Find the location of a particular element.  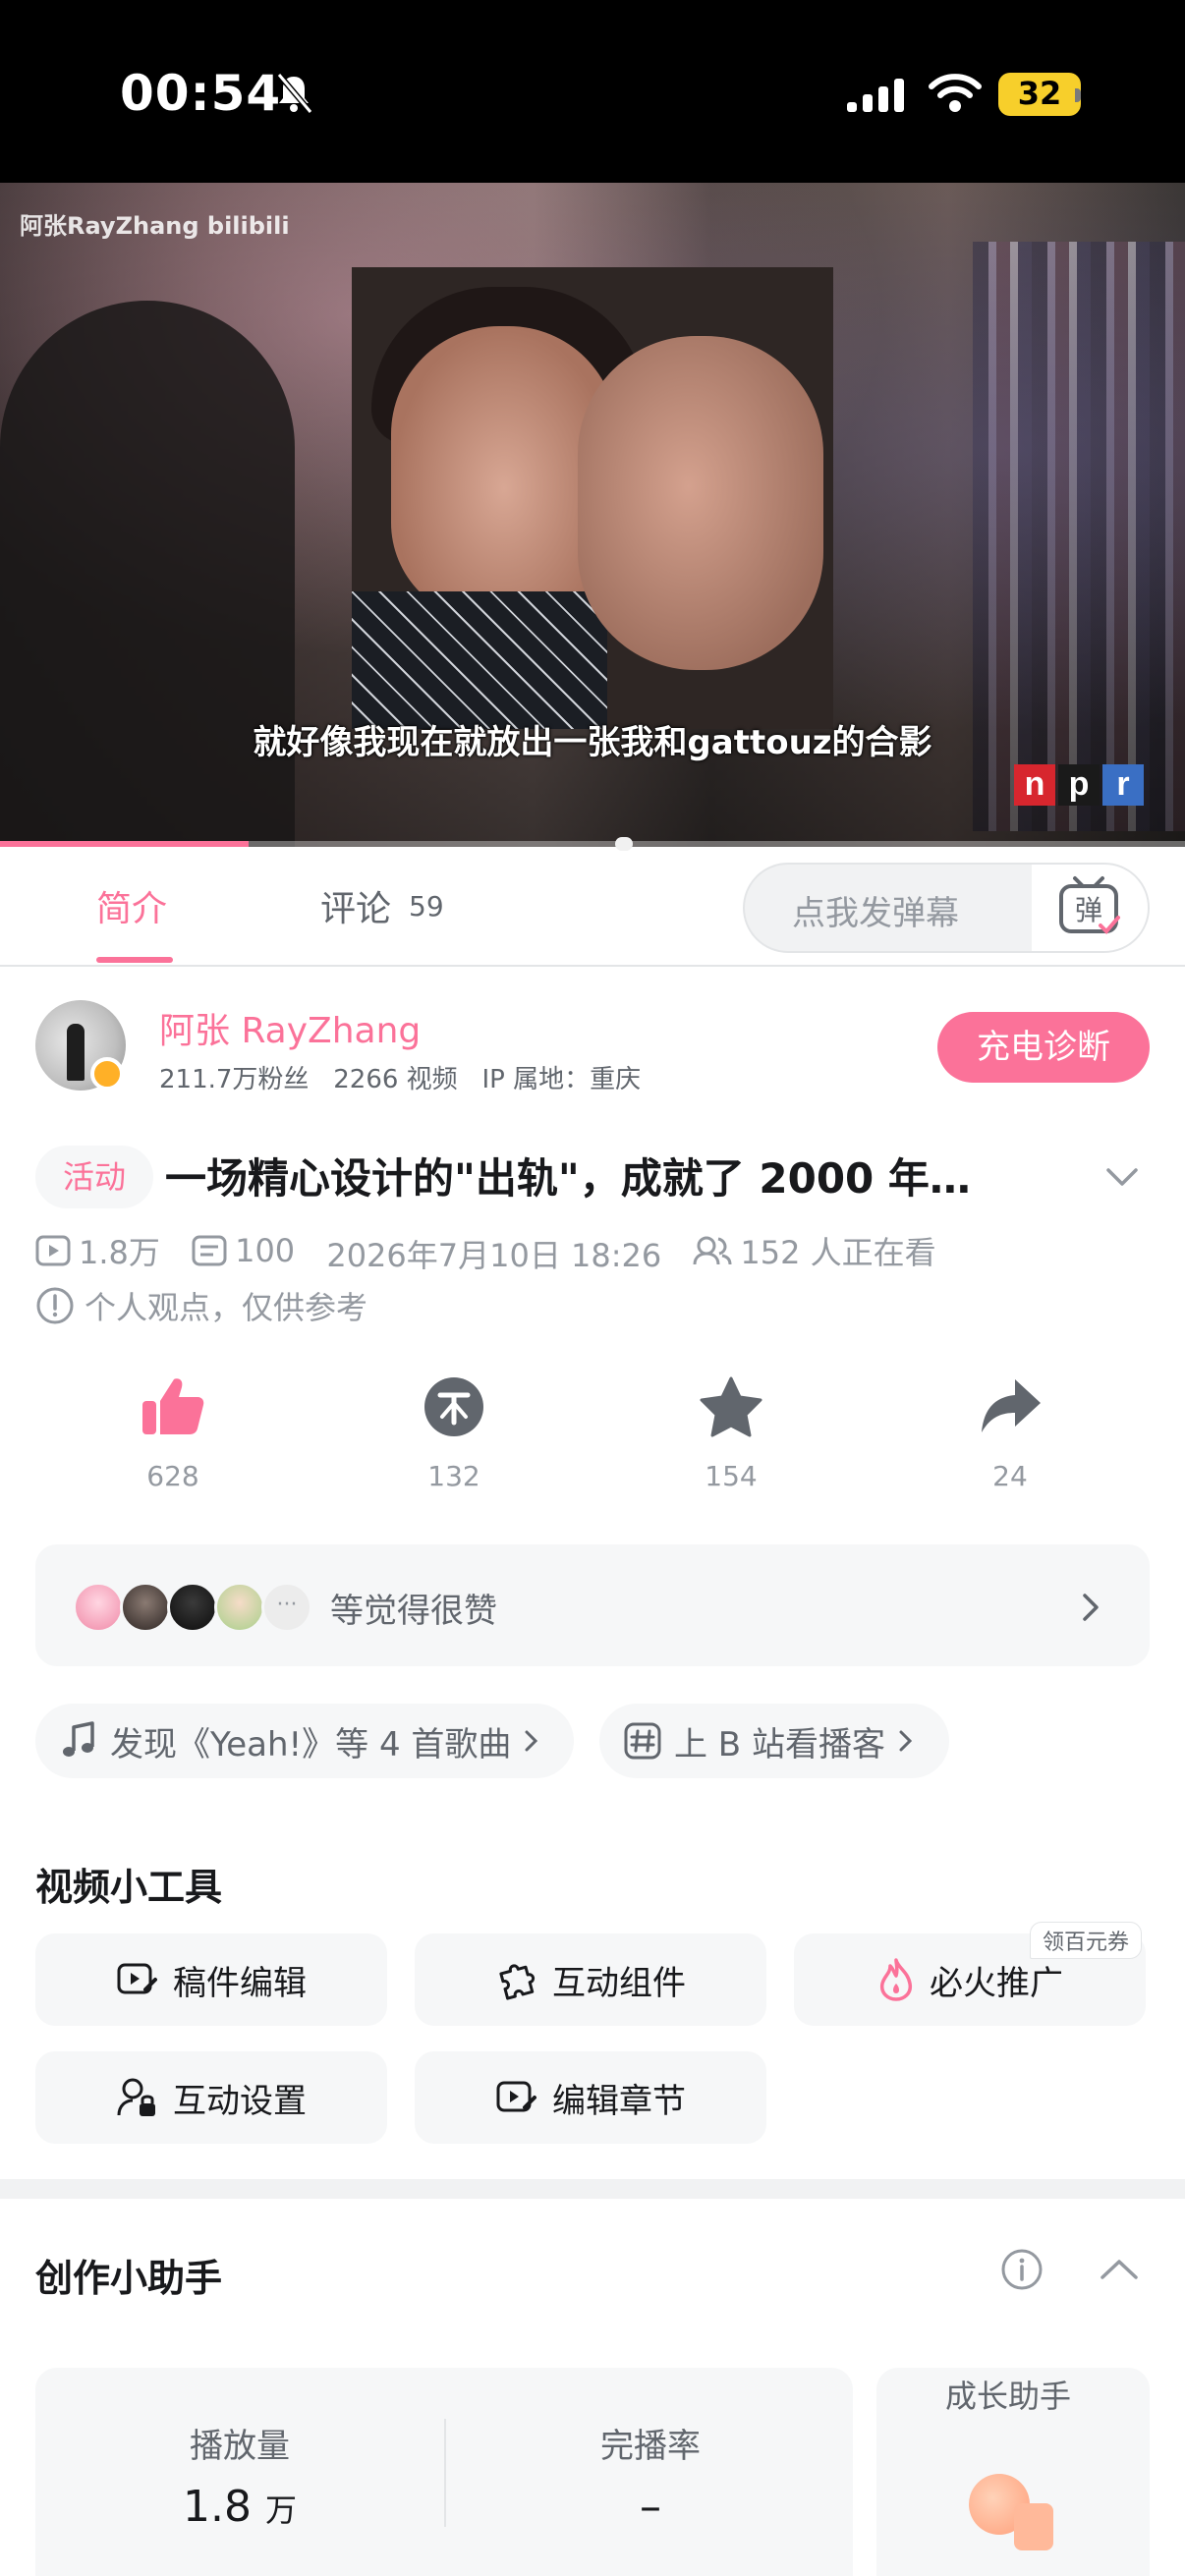

hashtag-box-icon is located at coordinates (643, 1741).